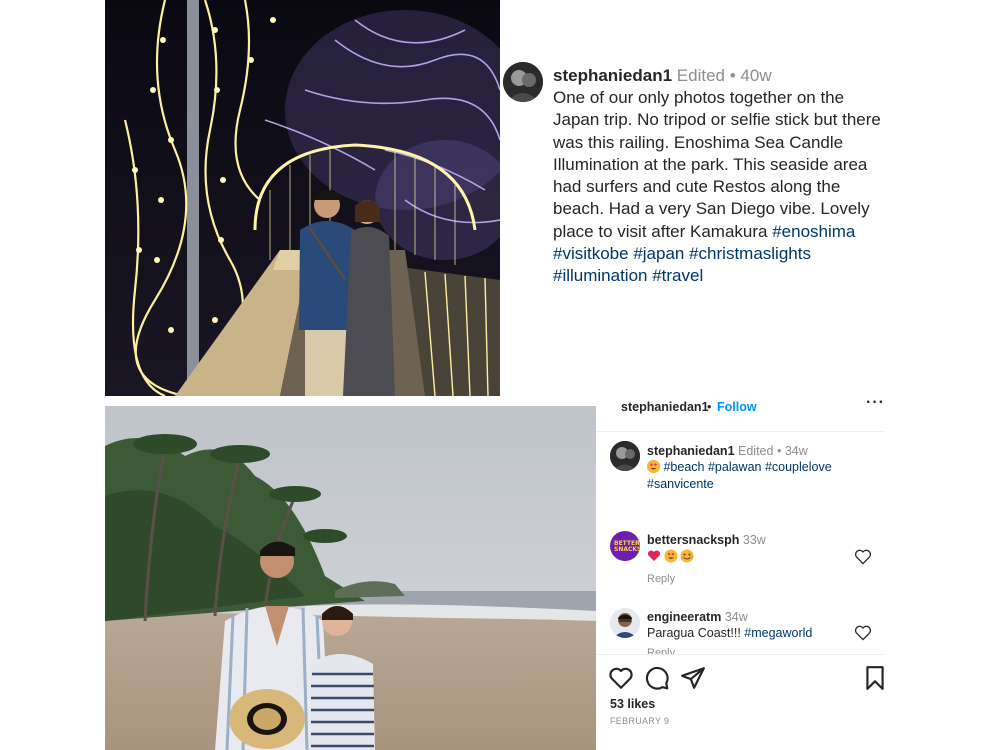 This screenshot has width=1000, height=750. Describe the element at coordinates (740, 702) in the screenshot. I see `action-bar: 53 likes FEBRUARY 9` at that location.